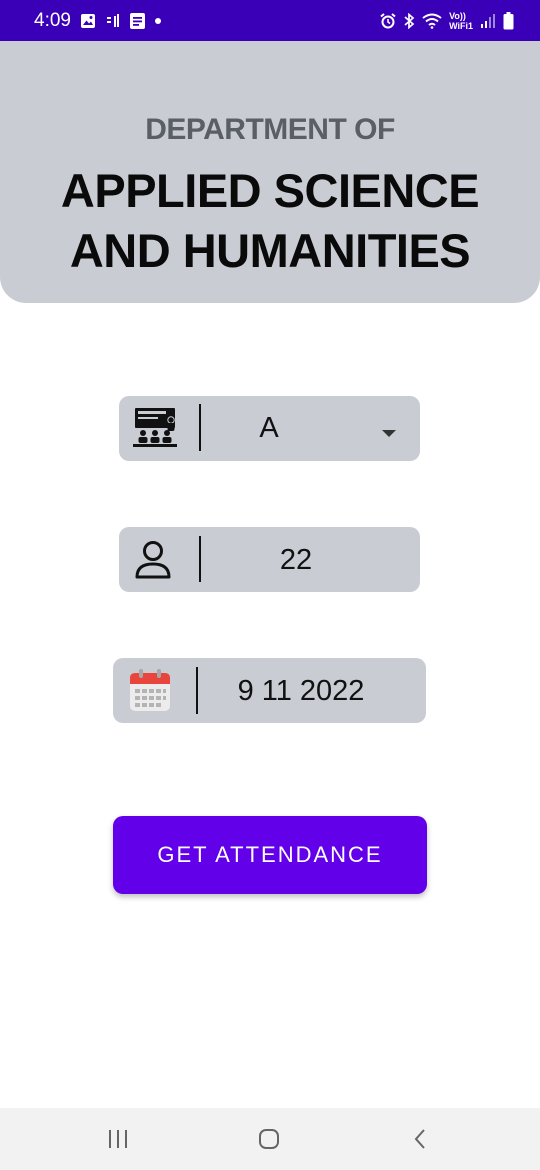 This screenshot has width=540, height=1170. Describe the element at coordinates (270, 20) in the screenshot. I see `status-bar: 4:09 Vo)) WiFi1` at that location.